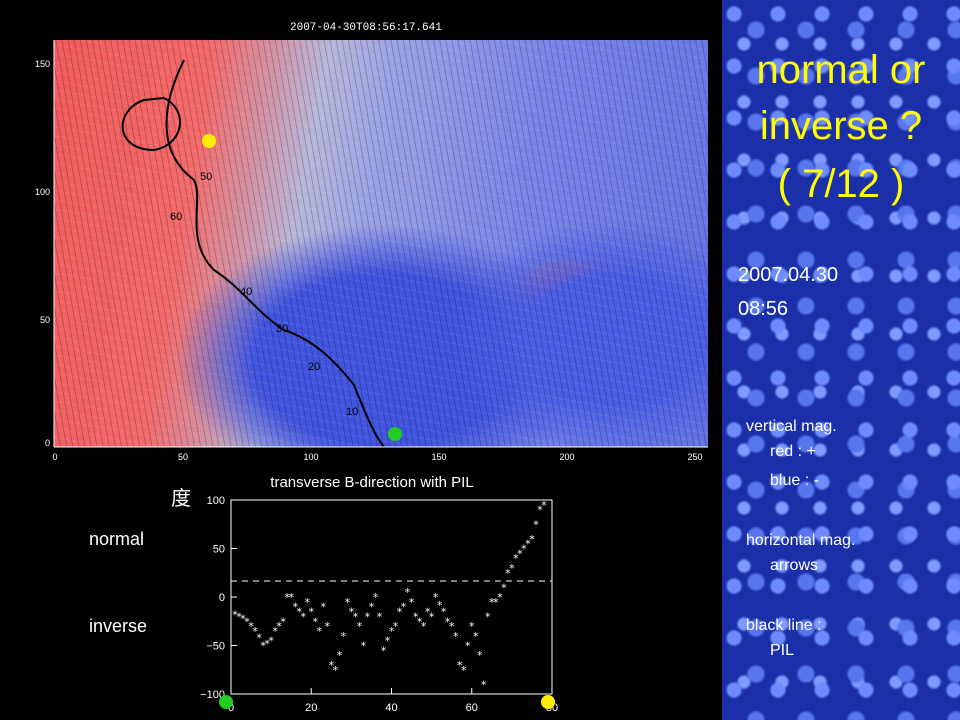 The height and width of the screenshot is (720, 960). I want to click on mag-y-tick: 100, so click(42, 192).